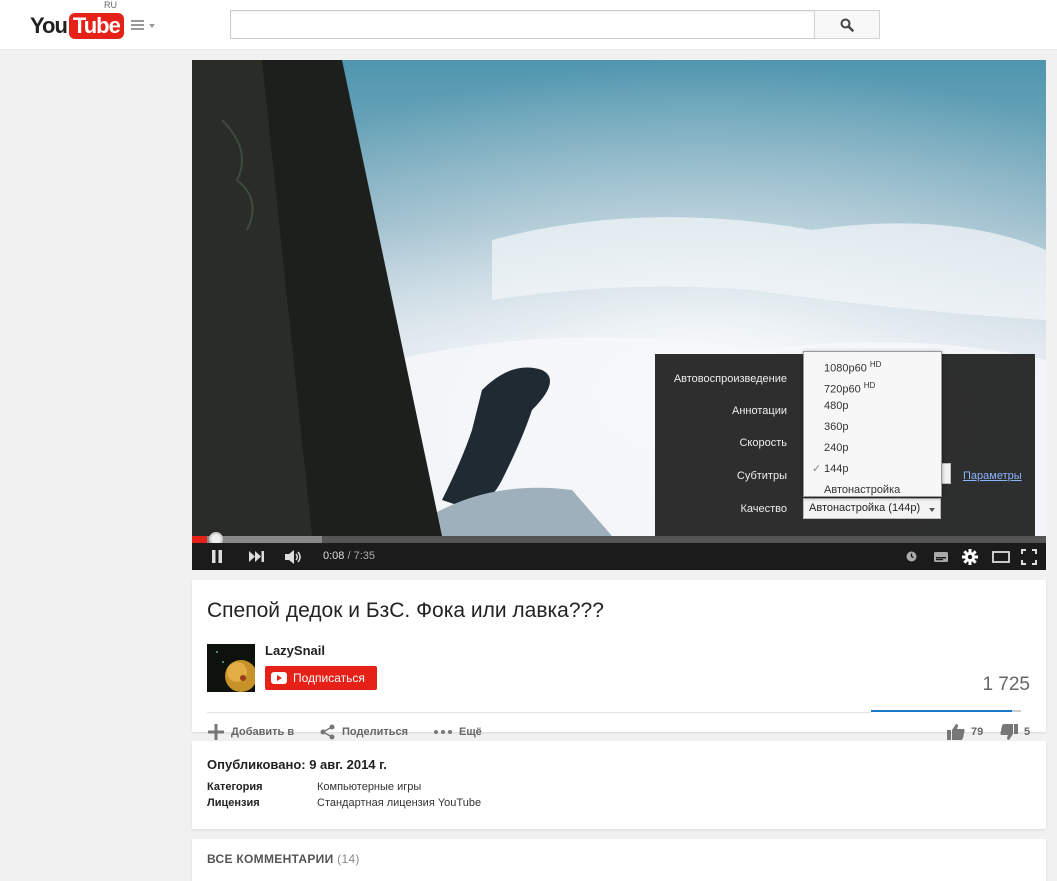  I want to click on divider, so click(539, 712).